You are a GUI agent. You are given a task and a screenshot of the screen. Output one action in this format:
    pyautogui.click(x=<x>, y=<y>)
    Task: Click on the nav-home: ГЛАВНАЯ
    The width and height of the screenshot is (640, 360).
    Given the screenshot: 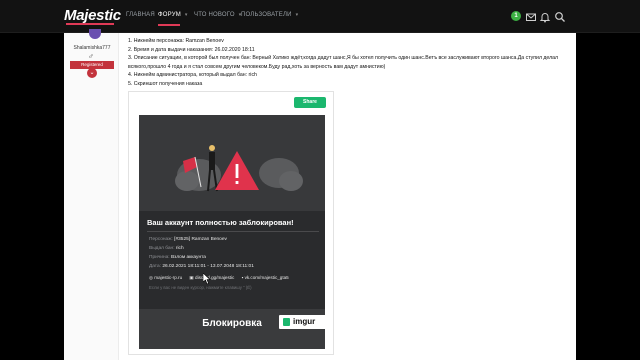 What is the action you would take?
    pyautogui.click(x=140, y=15)
    